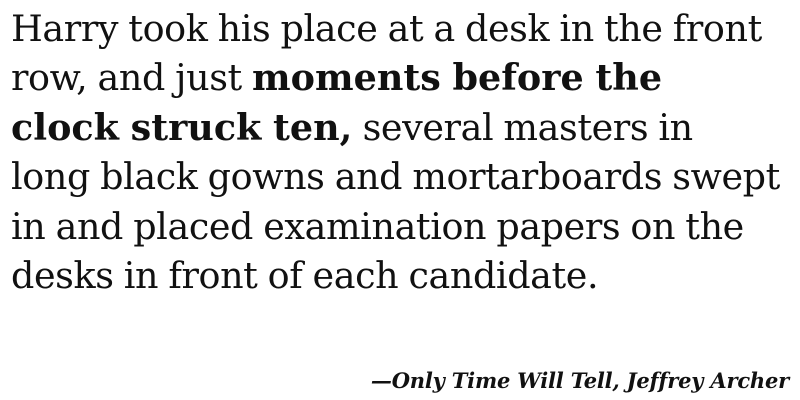 This screenshot has height=400, width=800. What do you see at coordinates (182, 127) in the screenshot?
I see `quote-emphasis-2: clock struck ten,` at bounding box center [182, 127].